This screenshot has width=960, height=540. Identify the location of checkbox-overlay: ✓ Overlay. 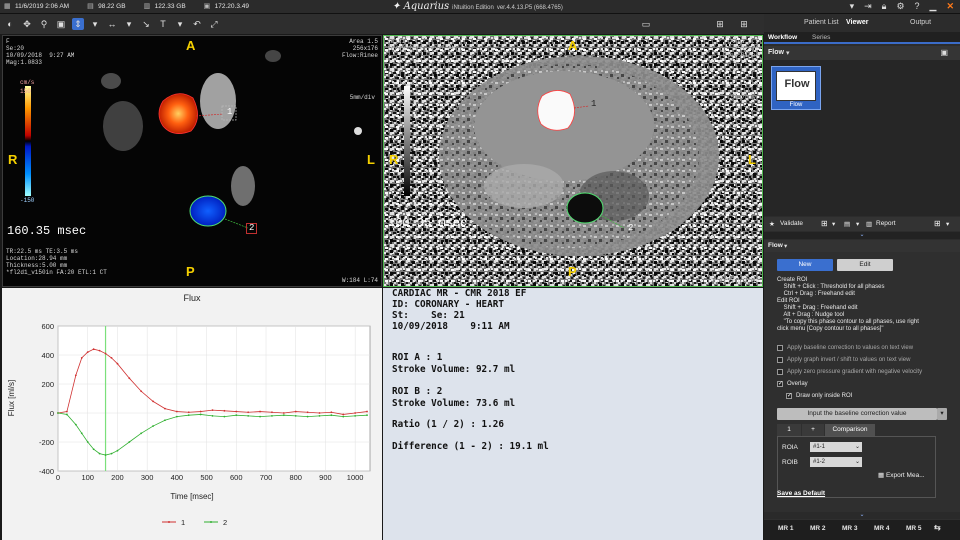
(792, 384).